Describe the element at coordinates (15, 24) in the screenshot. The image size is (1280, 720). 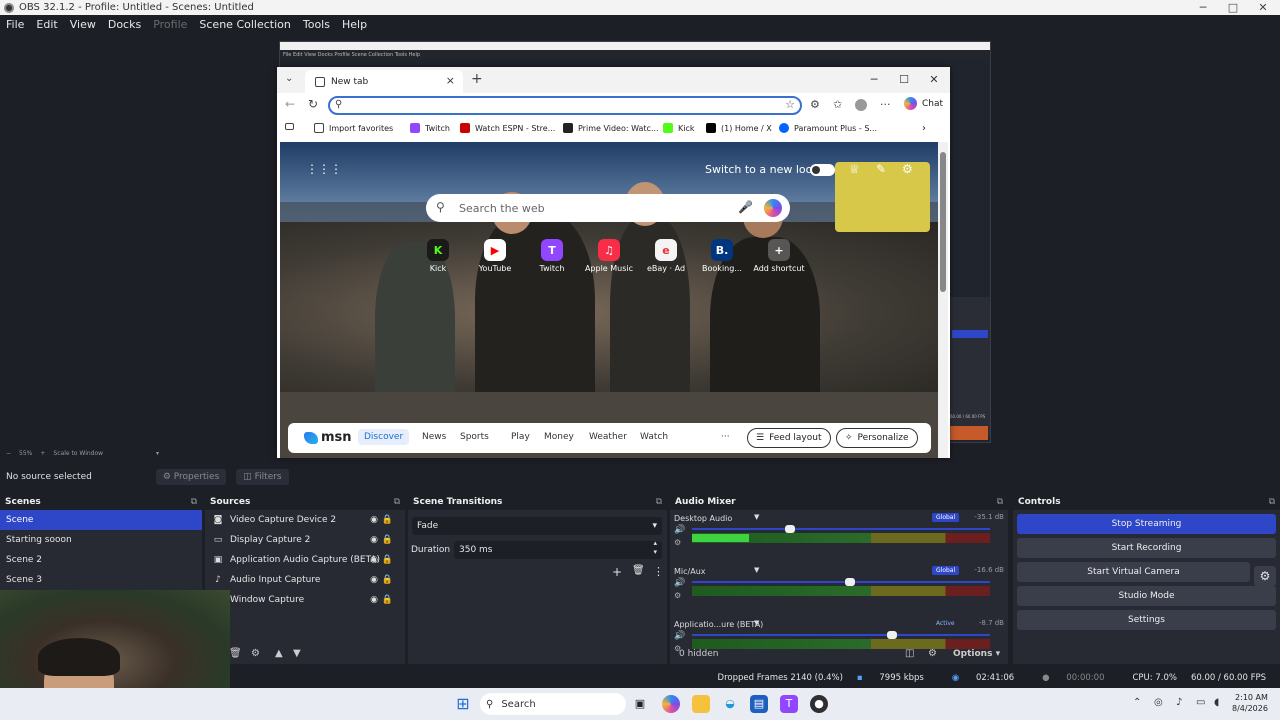
I see `menu-file: File` at that location.